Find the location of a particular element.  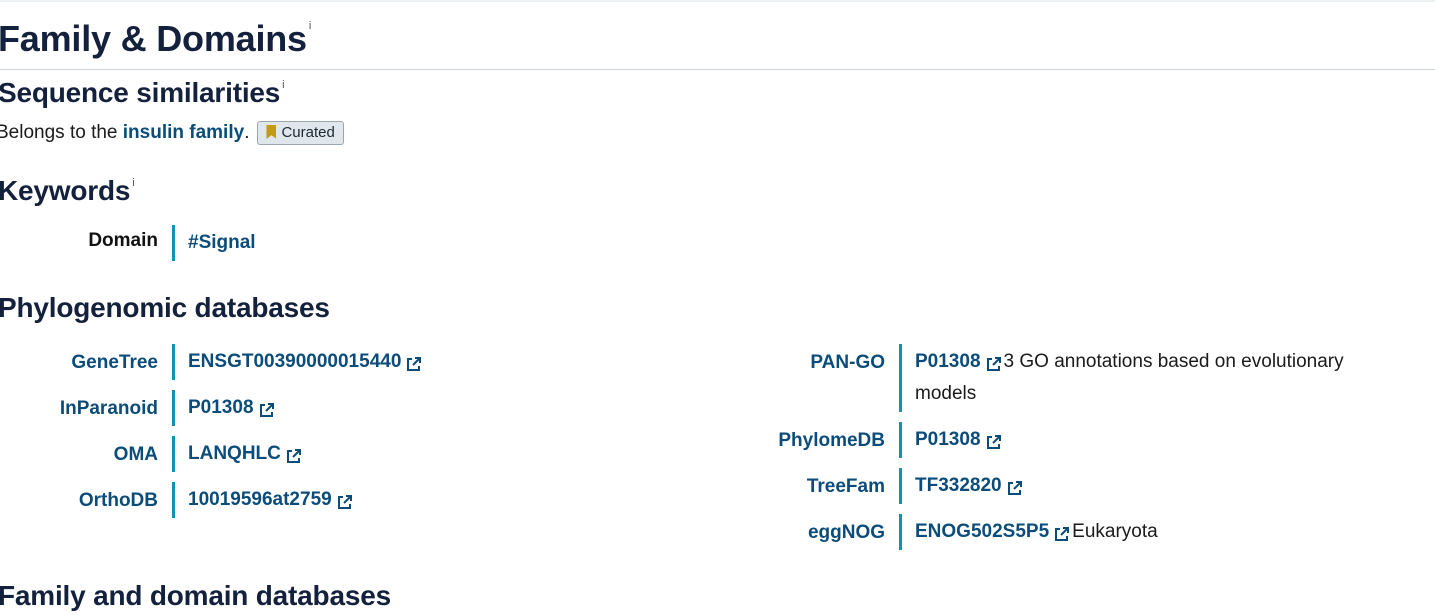

db-value: 10019596at2759 is located at coordinates (262, 500).